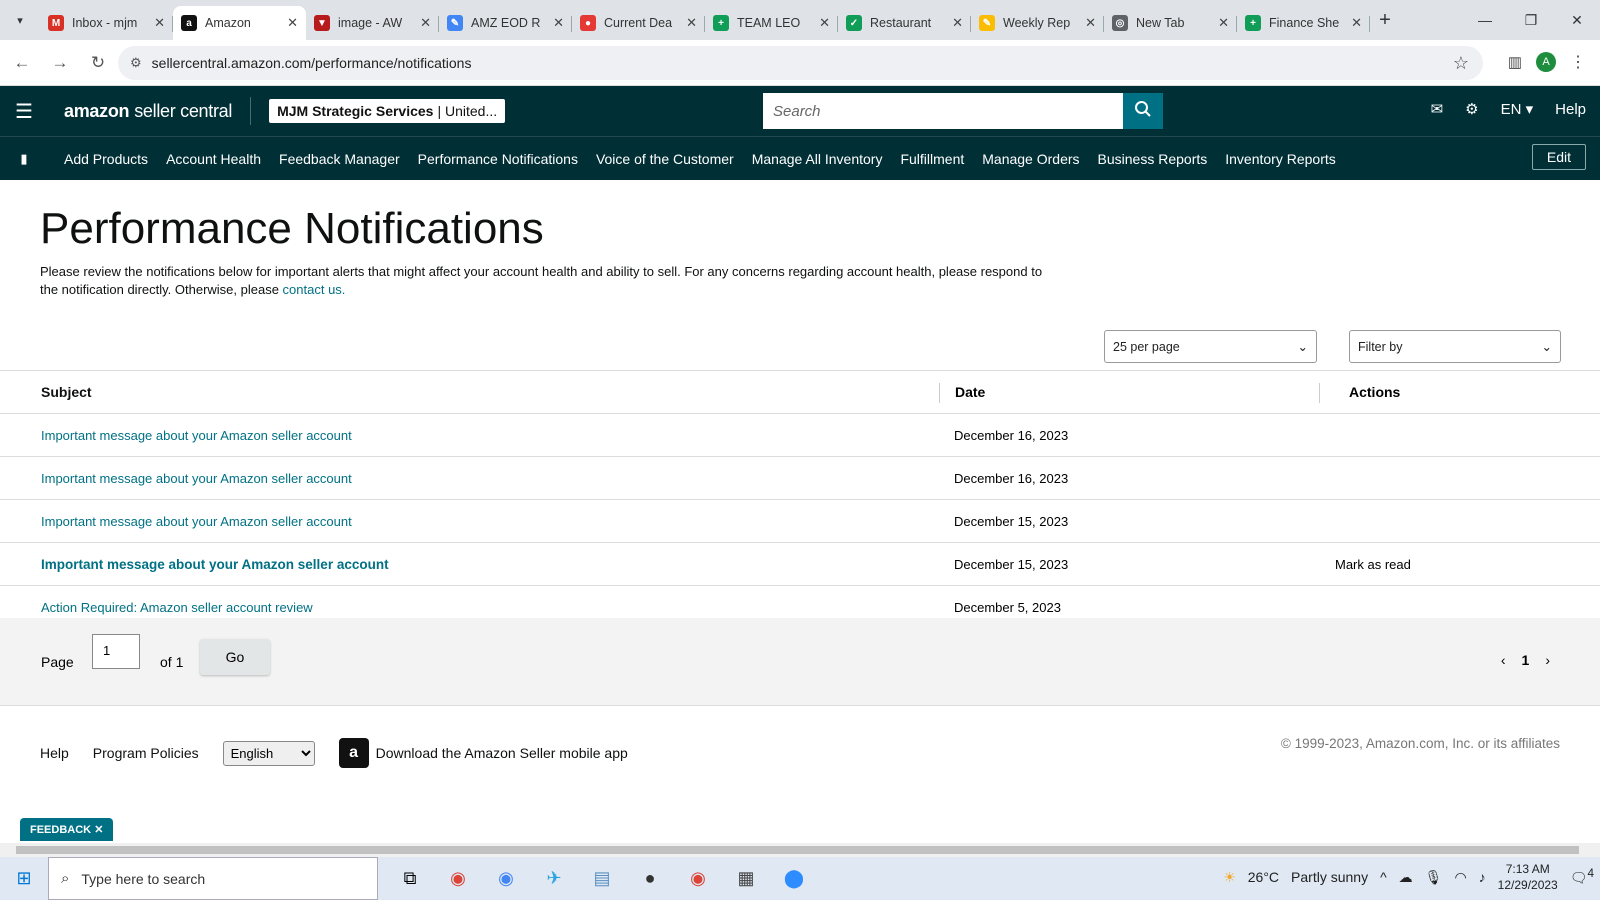 This screenshot has width=1600, height=900. I want to click on site-settings-icon: ⚙, so click(136, 63).